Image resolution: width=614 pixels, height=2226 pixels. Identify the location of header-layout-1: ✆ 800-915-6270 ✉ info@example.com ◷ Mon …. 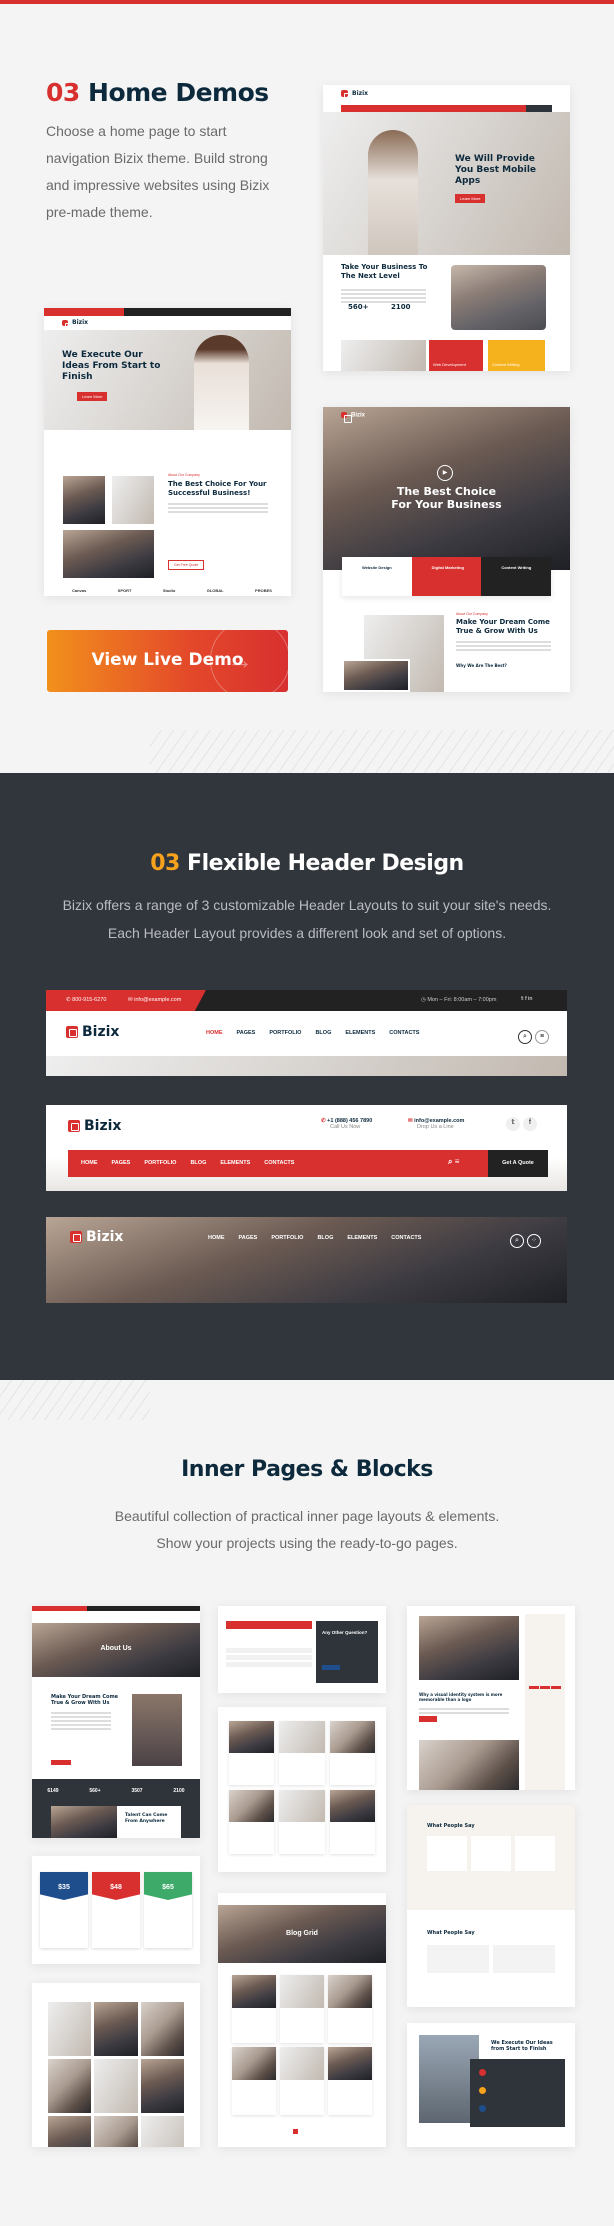
(306, 1033).